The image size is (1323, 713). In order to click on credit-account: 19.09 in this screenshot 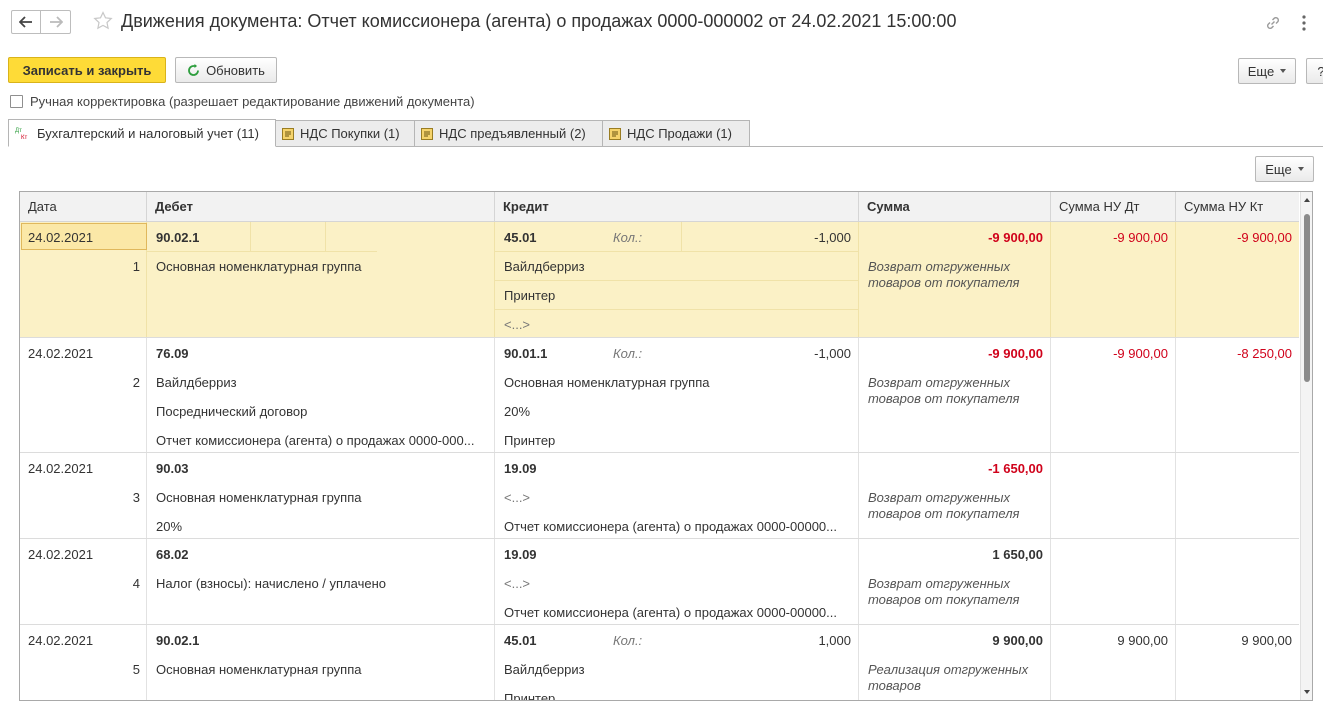, I will do `click(520, 554)`.